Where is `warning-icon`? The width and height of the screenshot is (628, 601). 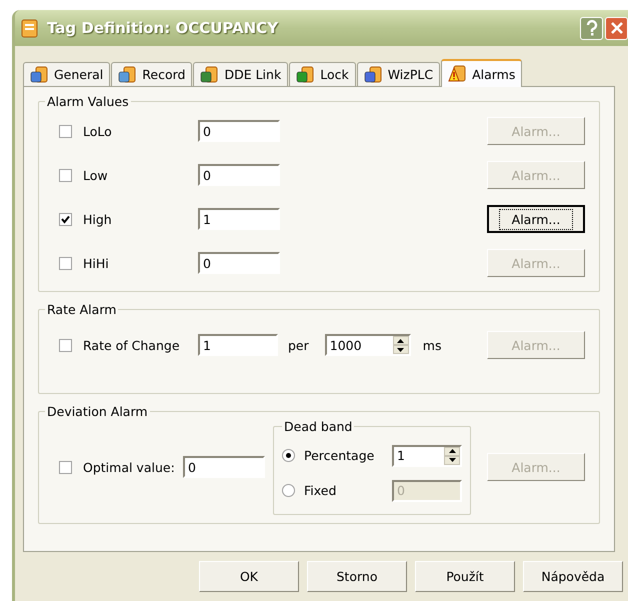 warning-icon is located at coordinates (457, 74).